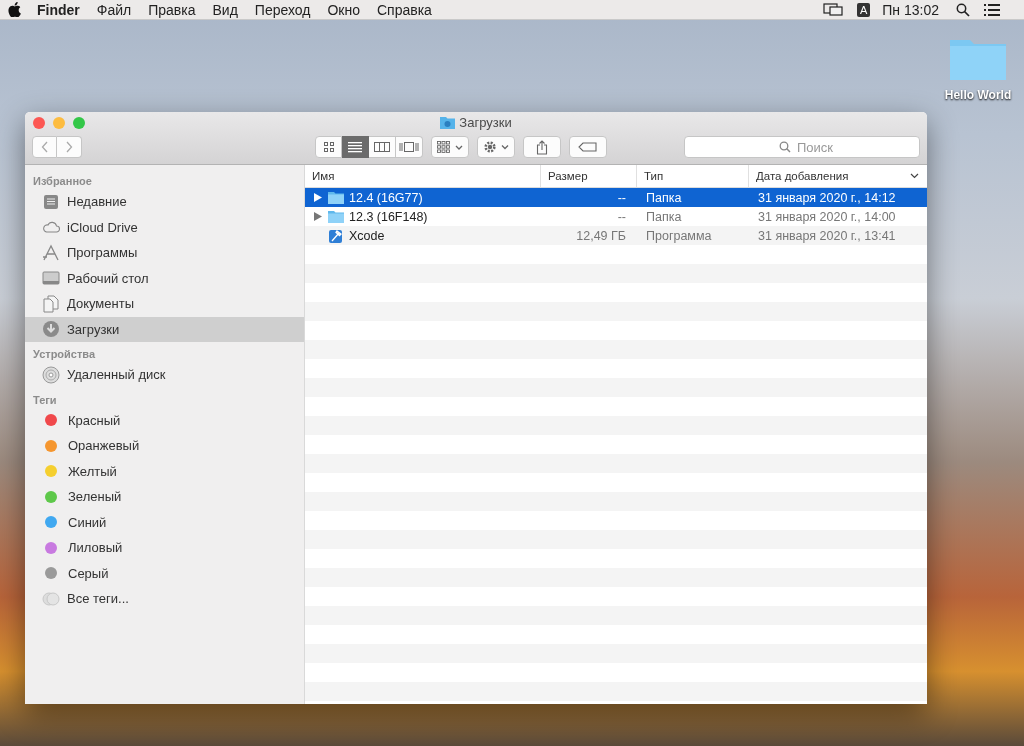 Image resolution: width=1024 pixels, height=746 pixels. Describe the element at coordinates (100, 304) in the screenshot. I see `sidebar-item-label: Документы` at that location.